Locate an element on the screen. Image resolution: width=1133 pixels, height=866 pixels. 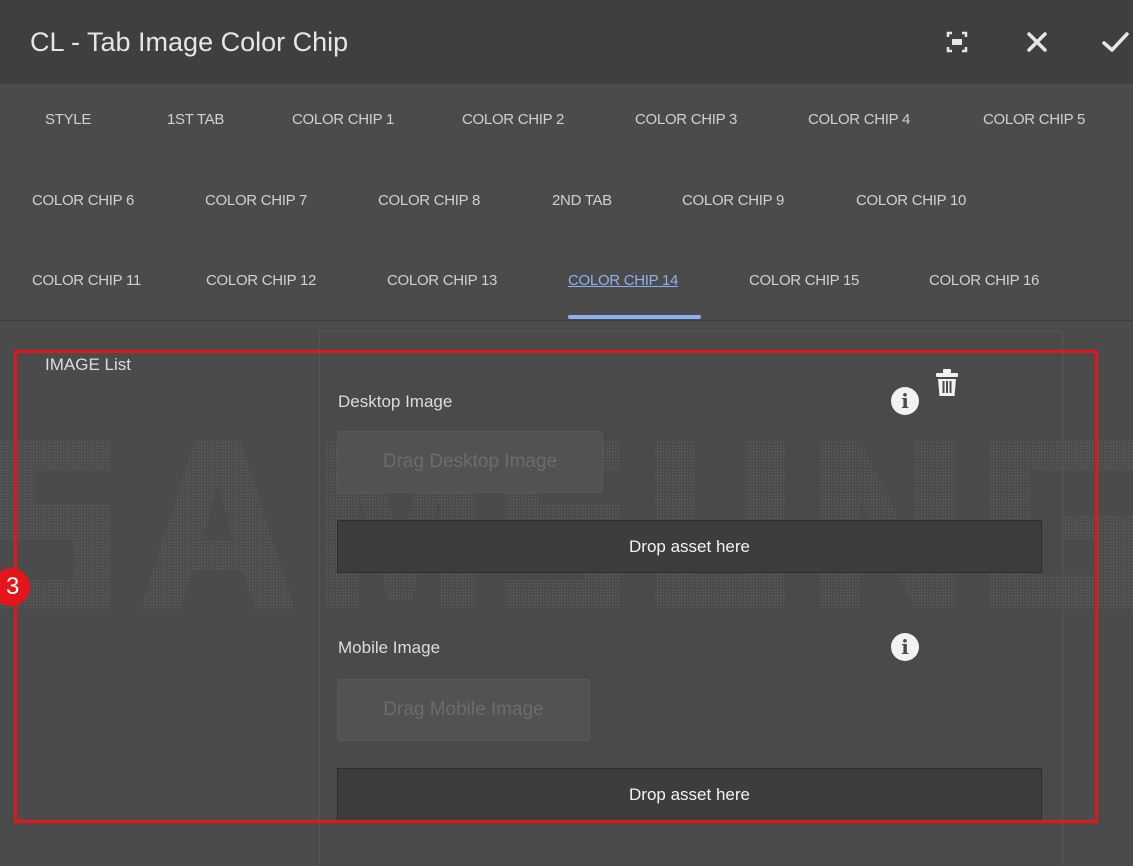
tab-color-chip-9: COLOR CHIP 9 is located at coordinates (733, 200).